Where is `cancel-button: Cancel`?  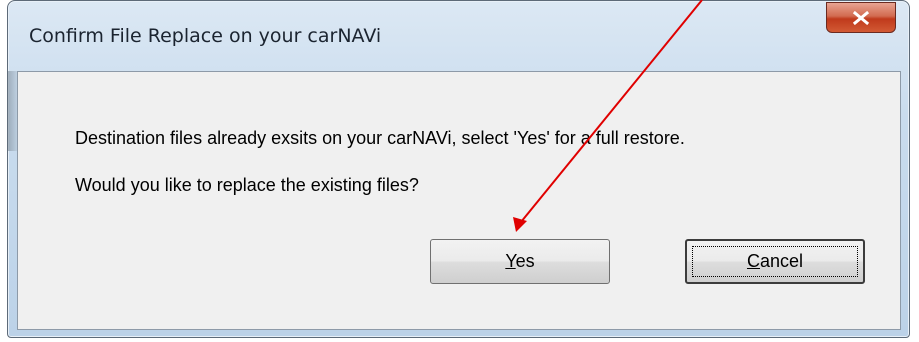
cancel-button: Cancel is located at coordinates (775, 261).